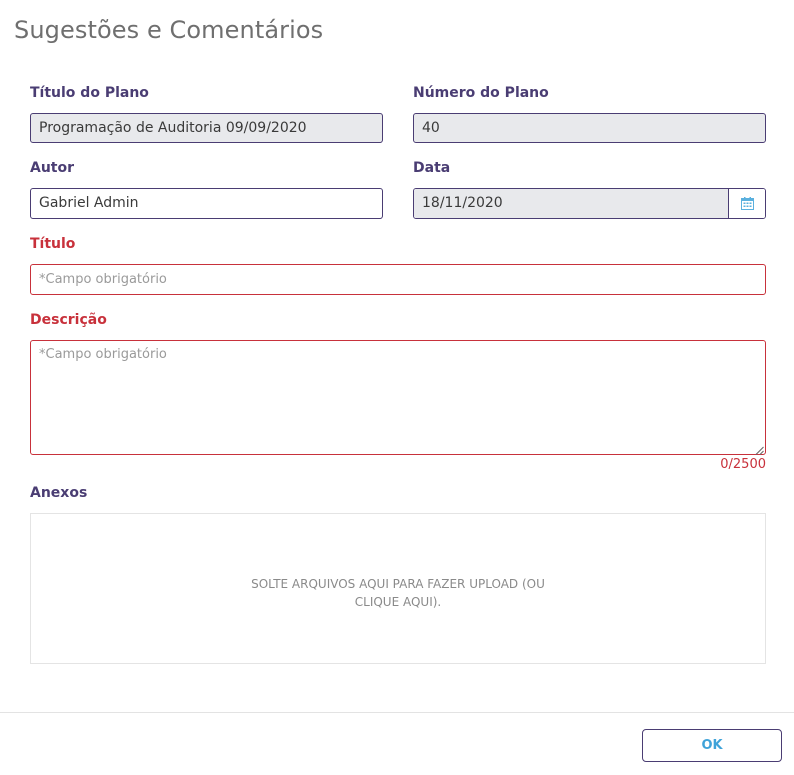  I want to click on description-label: Descrição, so click(68, 320).